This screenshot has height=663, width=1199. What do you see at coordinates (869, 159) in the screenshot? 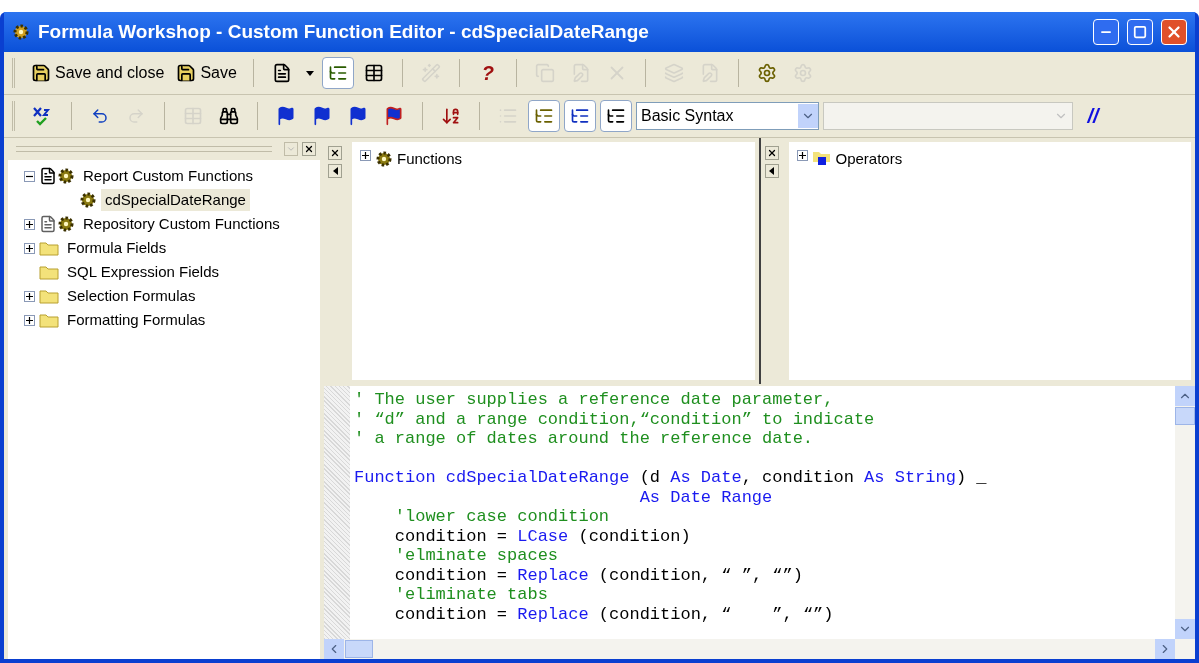
I see `tree-item: Operators` at bounding box center [869, 159].